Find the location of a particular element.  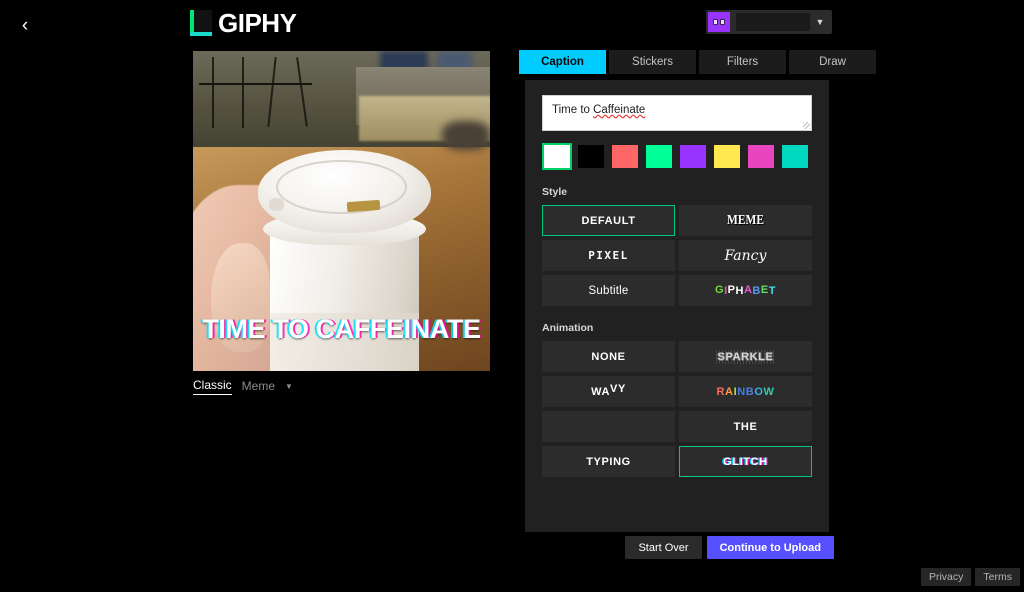

animation-option-the: THE is located at coordinates (745, 426).